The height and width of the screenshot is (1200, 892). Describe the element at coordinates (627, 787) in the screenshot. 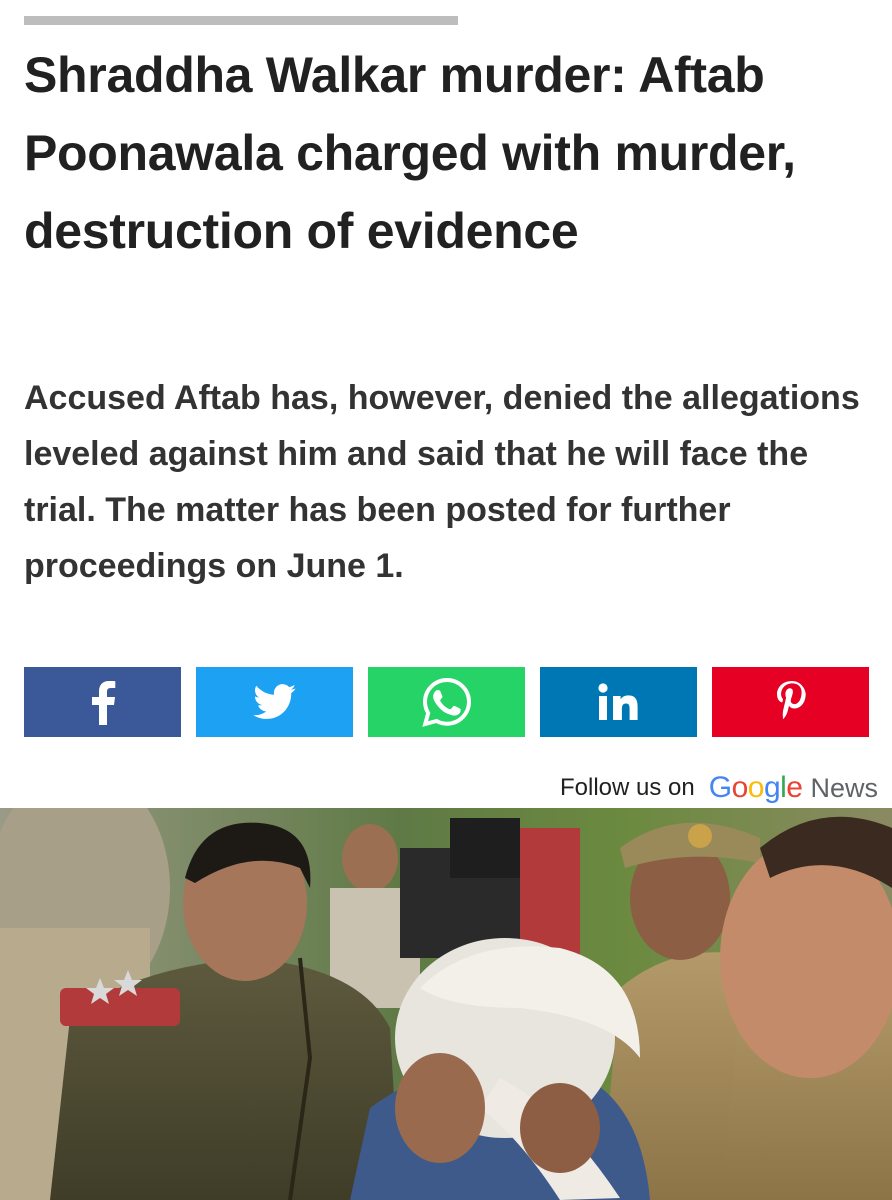

I see `follow-label: Follow us on` at that location.